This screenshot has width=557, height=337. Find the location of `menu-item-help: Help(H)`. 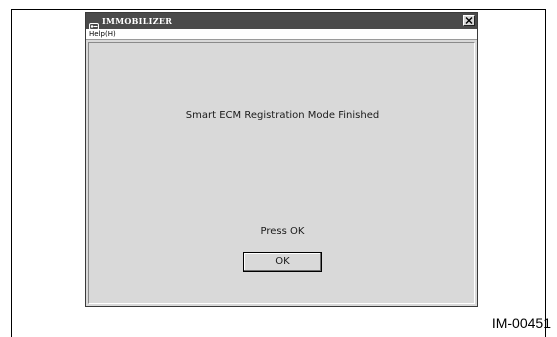

menu-item-help: Help(H) is located at coordinates (102, 34).